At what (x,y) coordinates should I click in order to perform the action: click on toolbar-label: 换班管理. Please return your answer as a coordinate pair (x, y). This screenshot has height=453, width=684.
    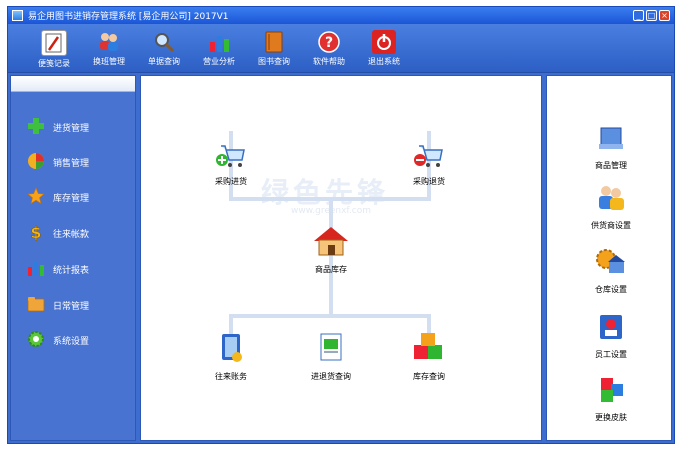
    Looking at the image, I should click on (109, 61).